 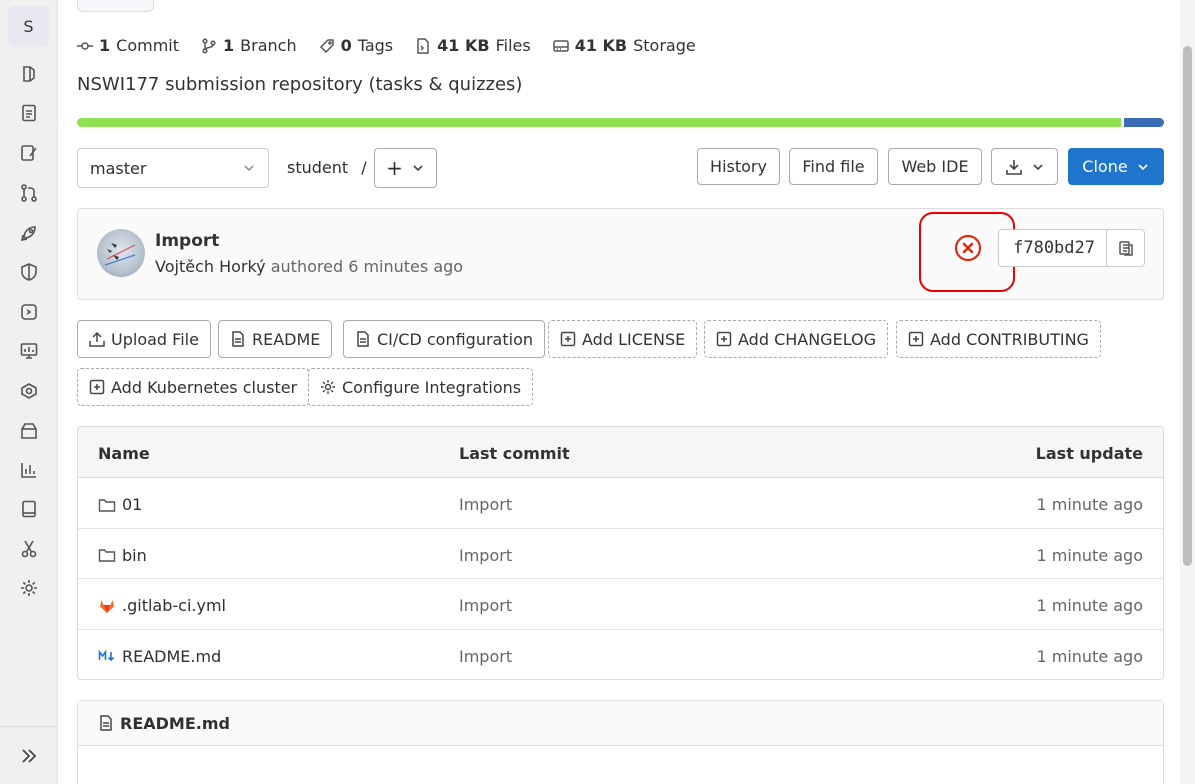 I want to click on readme-title: README.md, so click(x=175, y=723).